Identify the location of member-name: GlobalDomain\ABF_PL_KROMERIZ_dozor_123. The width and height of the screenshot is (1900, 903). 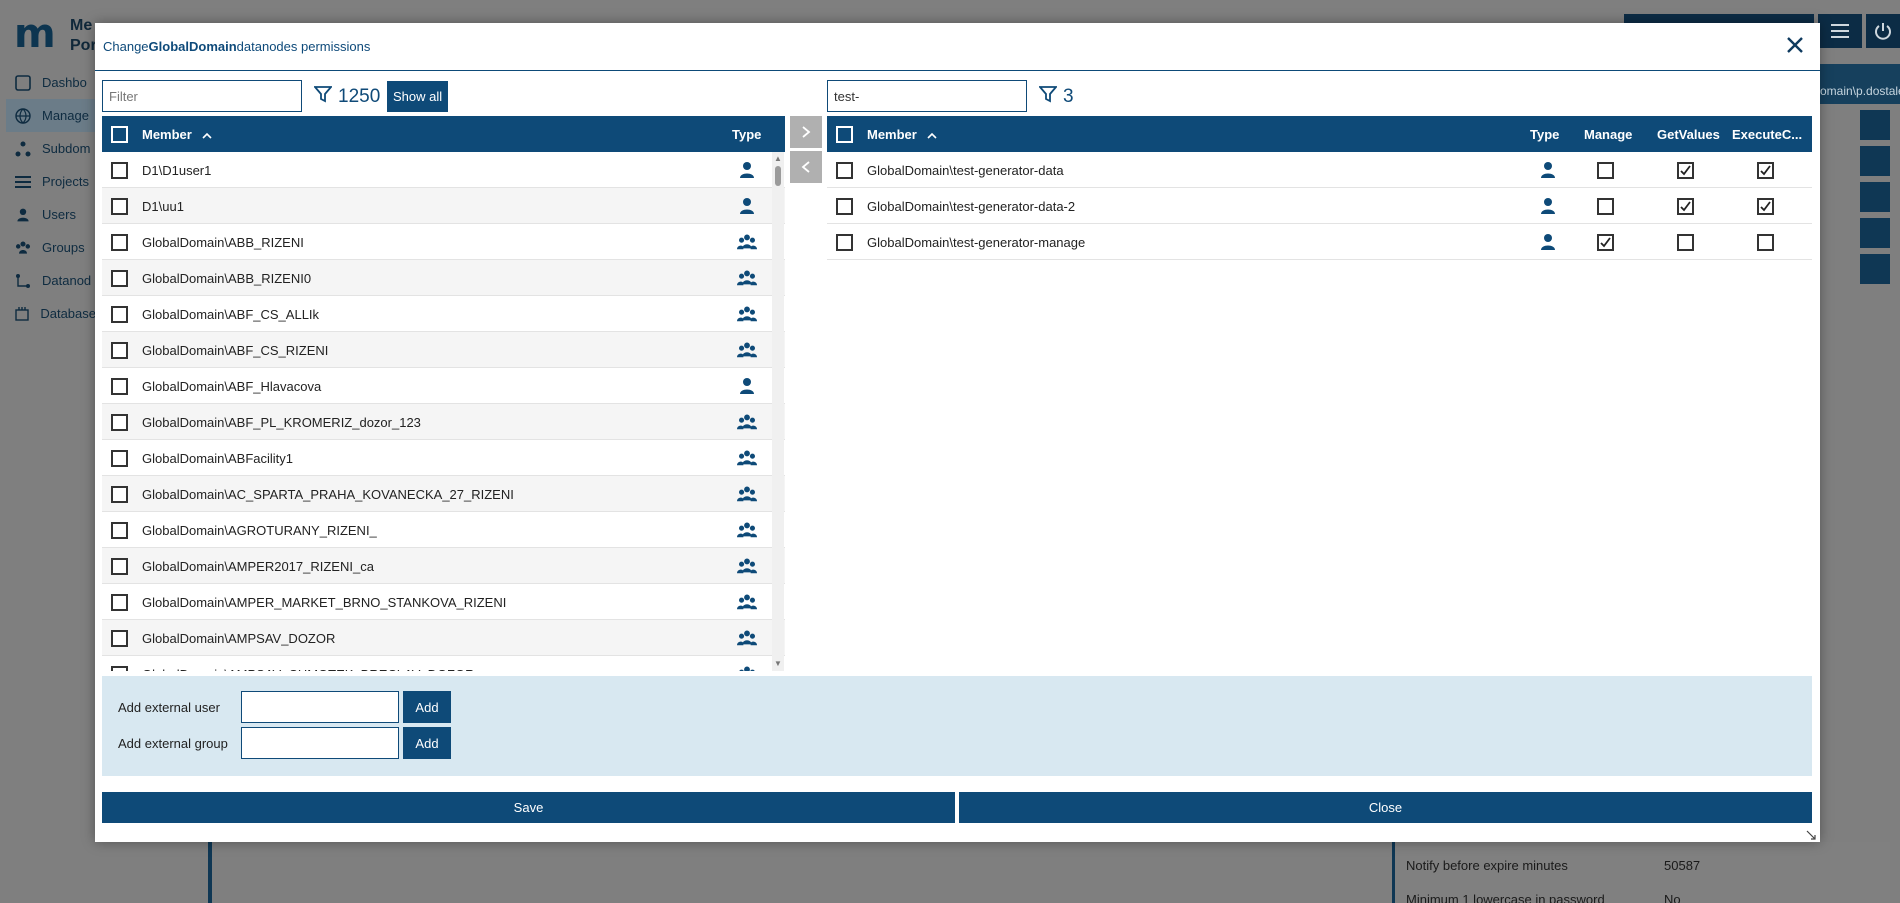
(281, 422).